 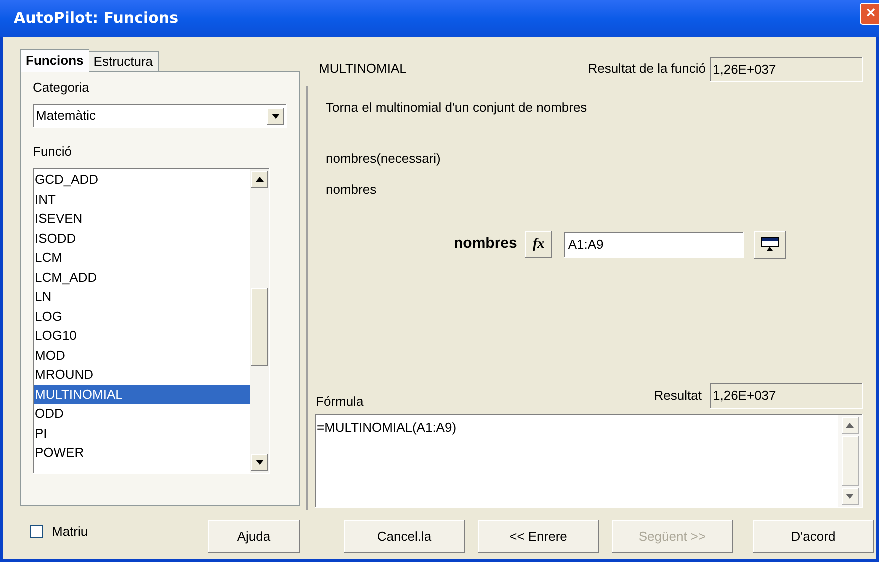 What do you see at coordinates (254, 536) in the screenshot?
I see `dialog-button: Ajuda` at bounding box center [254, 536].